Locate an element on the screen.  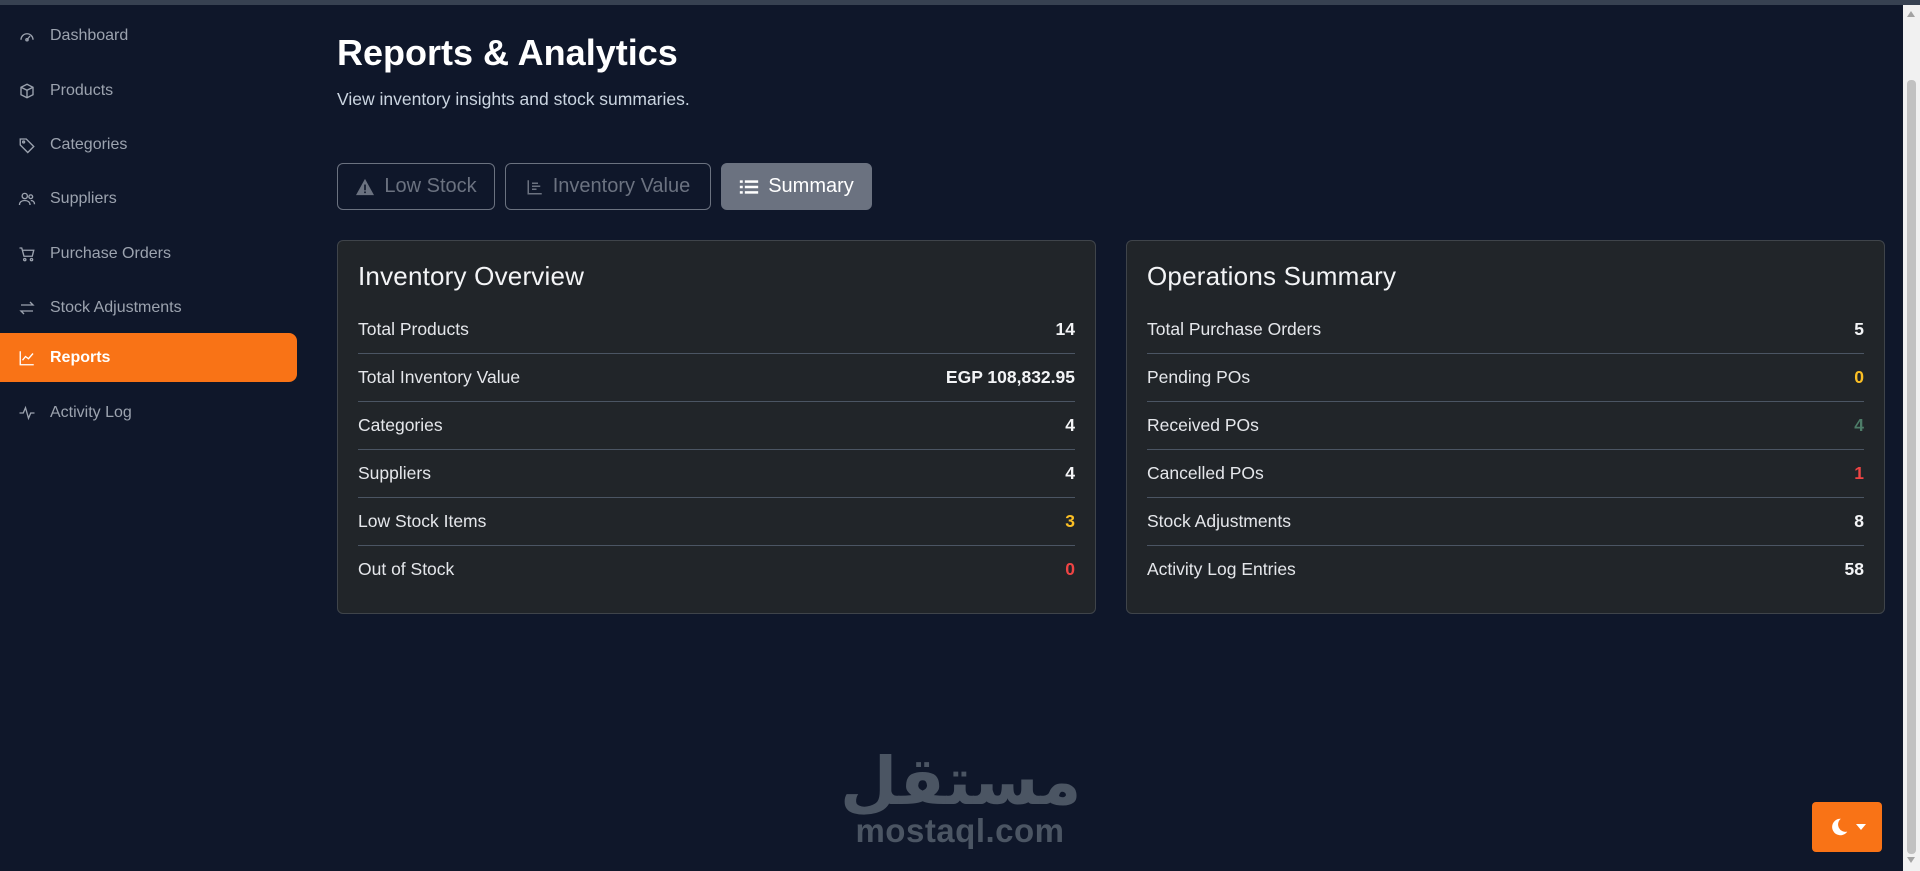
scrollbar-thumb is located at coordinates (1911, 467).